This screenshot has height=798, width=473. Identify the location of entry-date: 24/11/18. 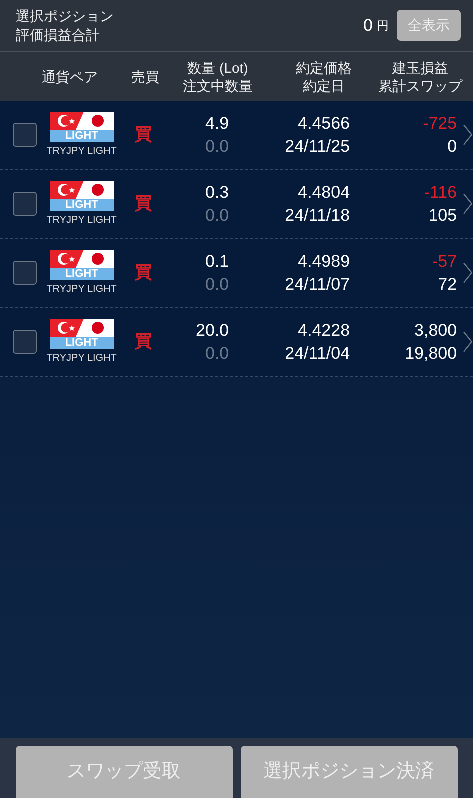
(317, 216).